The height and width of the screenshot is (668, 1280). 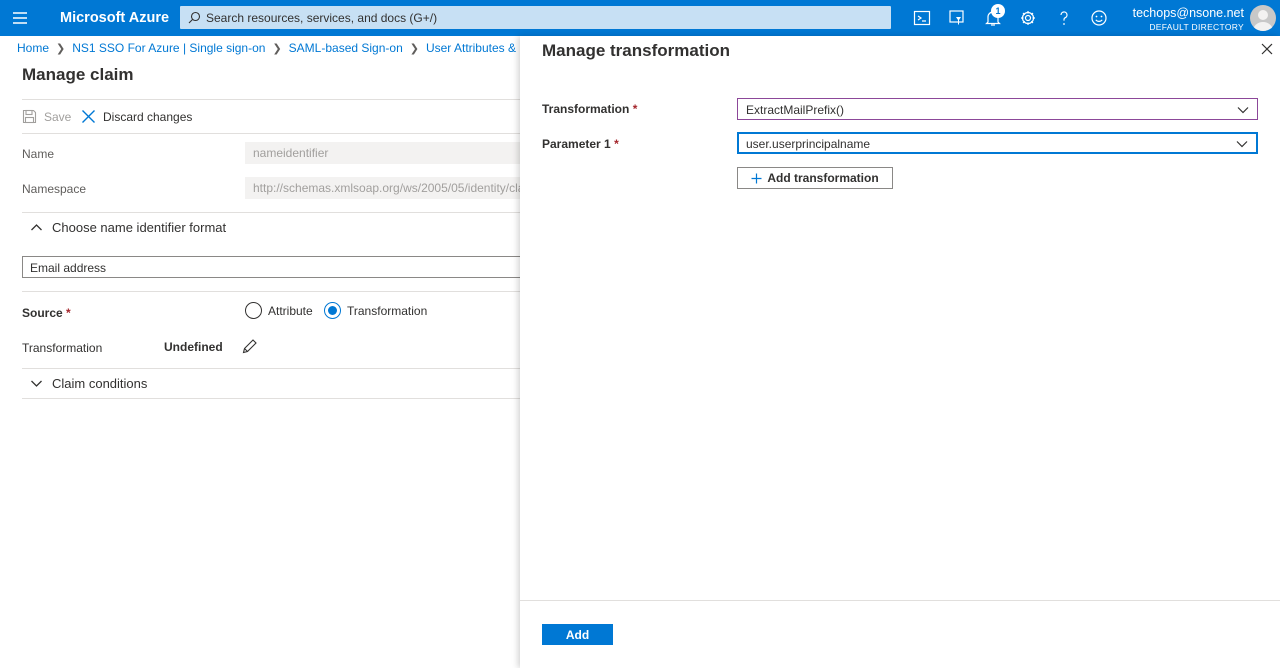 I want to click on cloud-shell-icon, so click(x=922, y=18).